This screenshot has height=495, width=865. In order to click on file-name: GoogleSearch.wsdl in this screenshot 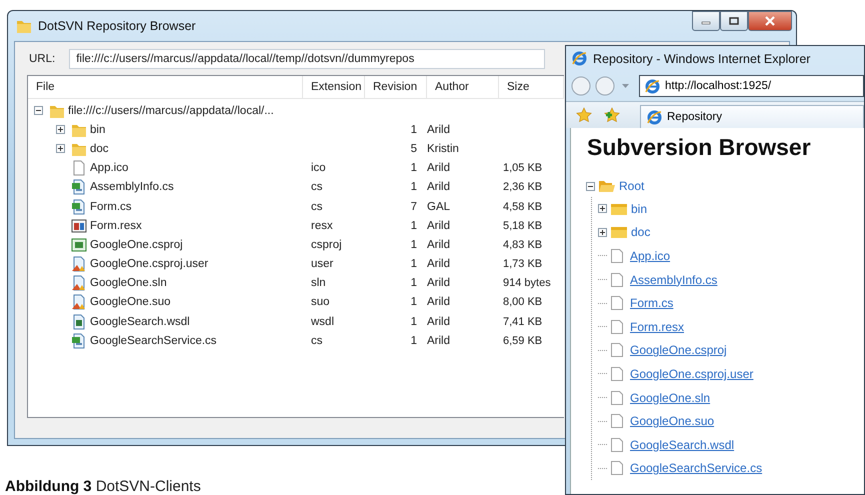, I will do `click(140, 322)`.